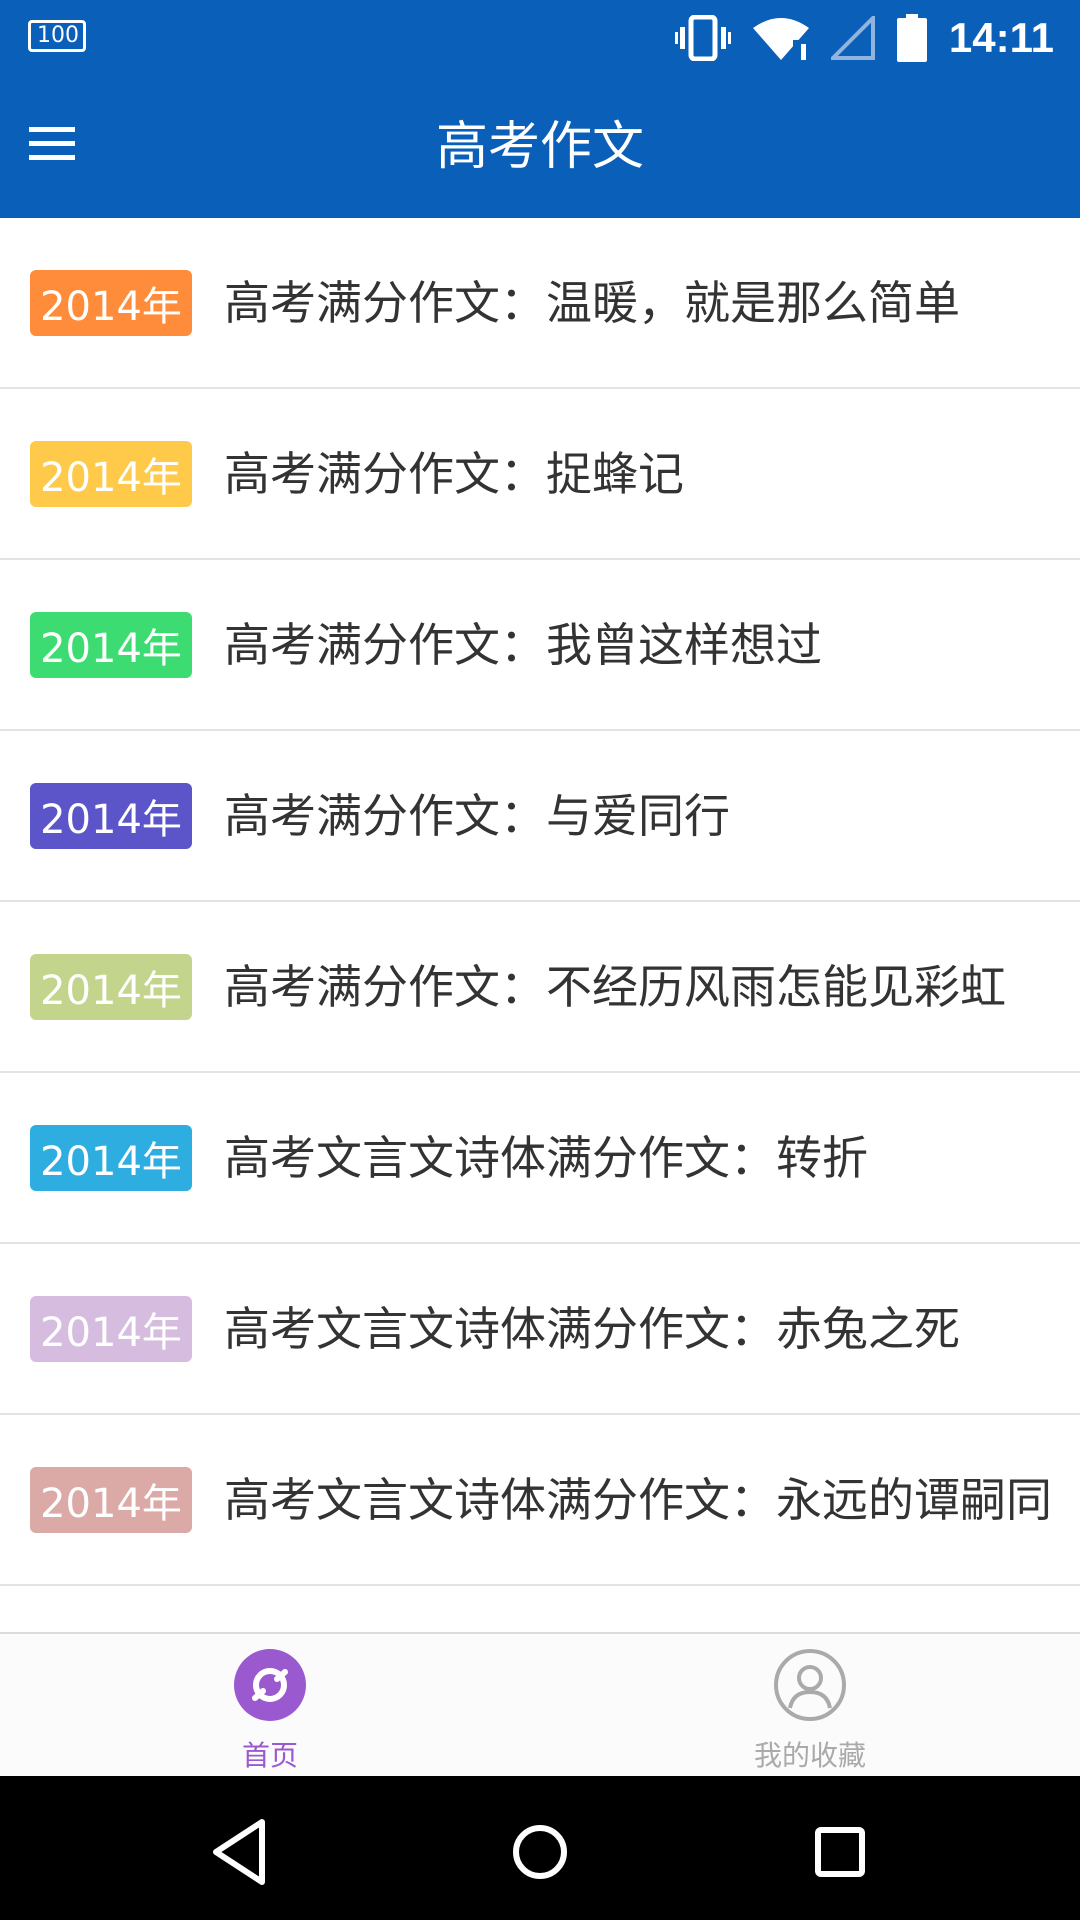 This screenshot has width=1080, height=1920. What do you see at coordinates (840, 1852) in the screenshot?
I see `recent-apps-icon` at bounding box center [840, 1852].